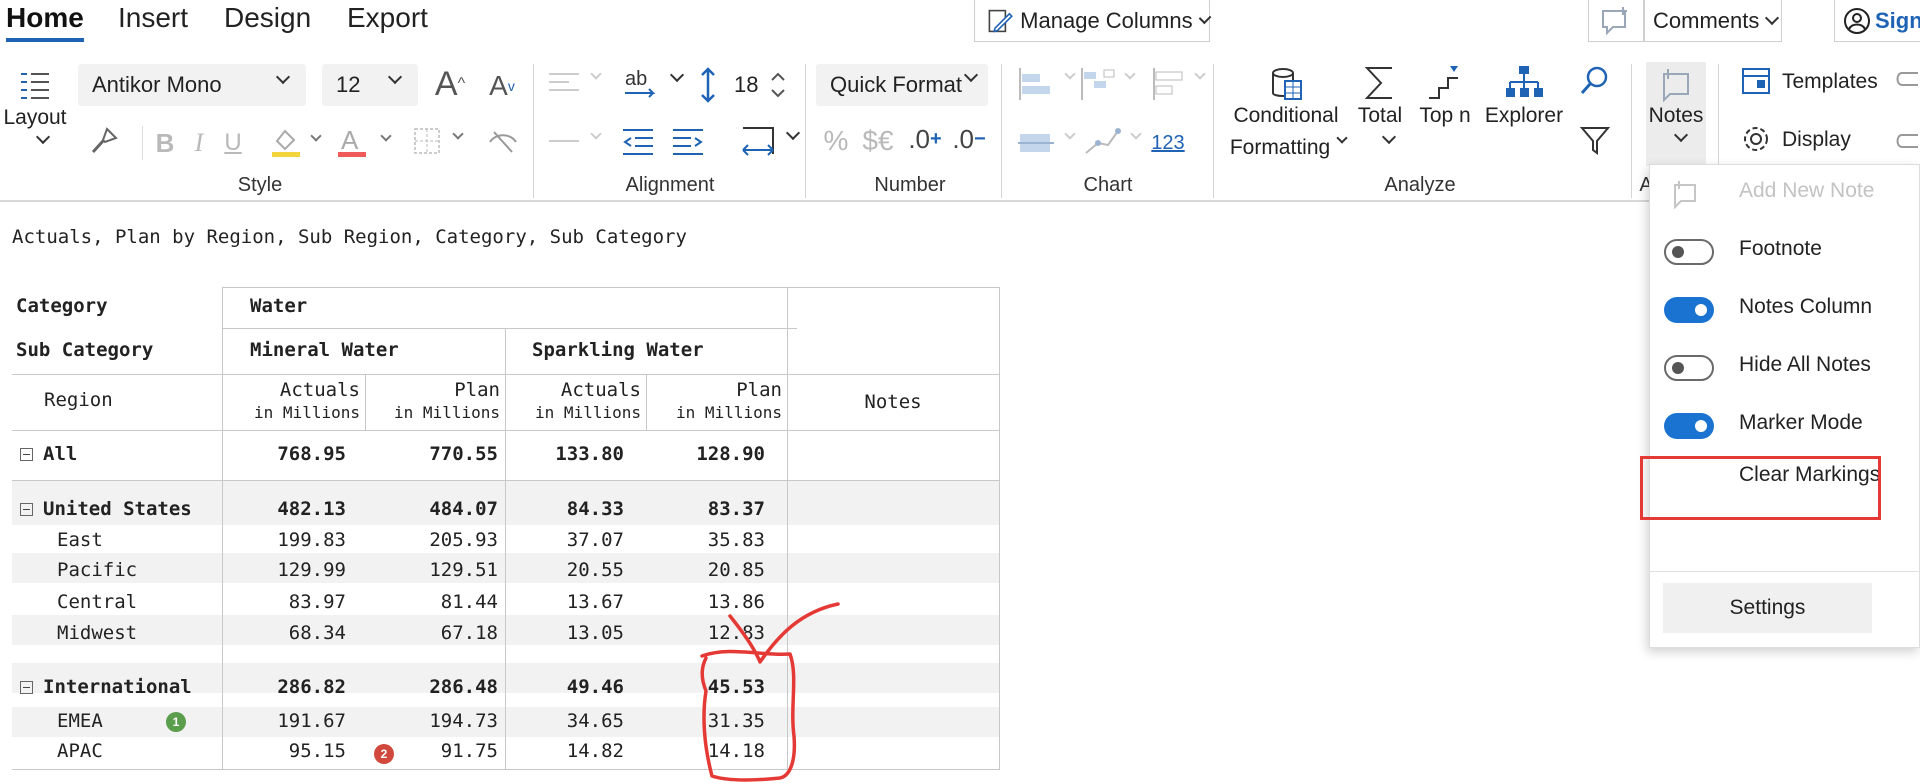 The width and height of the screenshot is (1920, 784). Describe the element at coordinates (902, 85) in the screenshot. I see `quick-format-select: Quick Format` at that location.